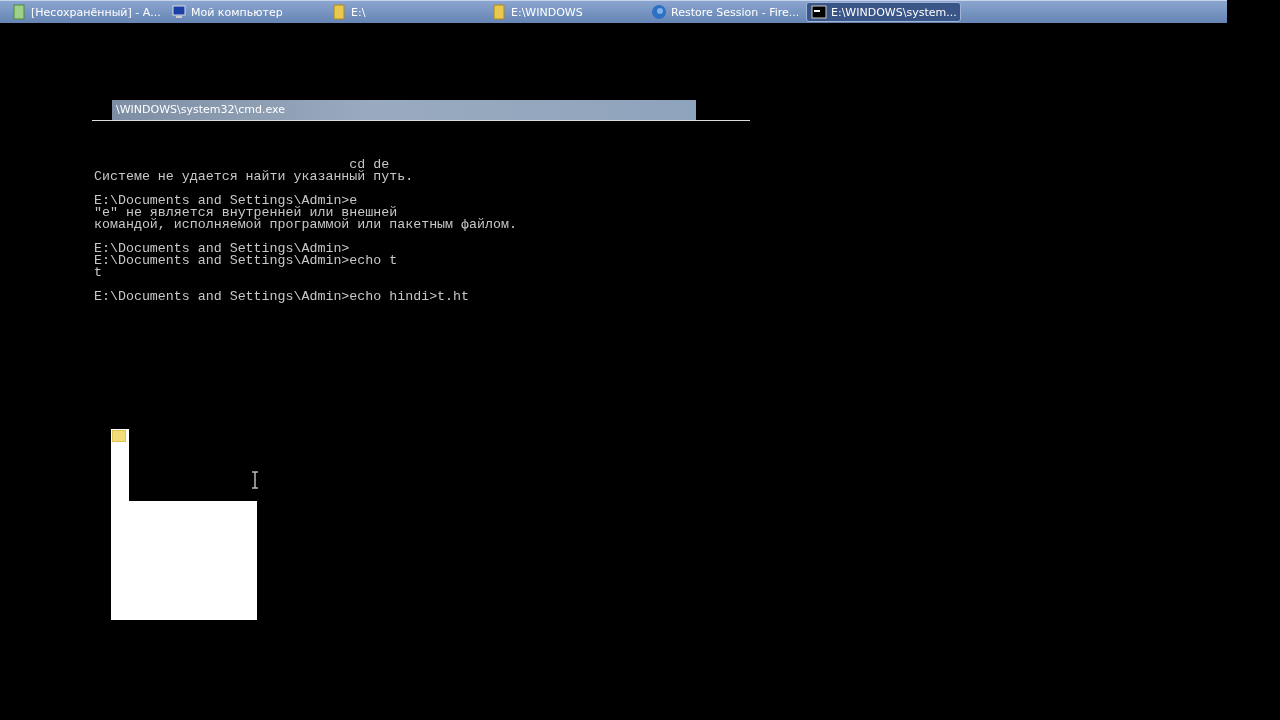 The width and height of the screenshot is (1280, 720). I want to click on console-line: E:\Documents and Settings\Admin>echo t, so click(246, 261).